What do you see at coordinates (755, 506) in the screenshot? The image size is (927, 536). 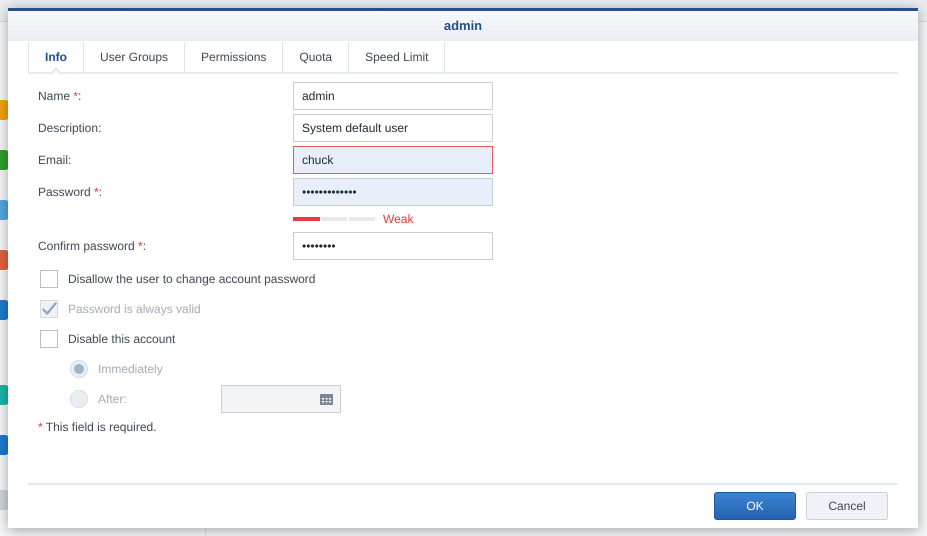 I see `ok-button: OK` at bounding box center [755, 506].